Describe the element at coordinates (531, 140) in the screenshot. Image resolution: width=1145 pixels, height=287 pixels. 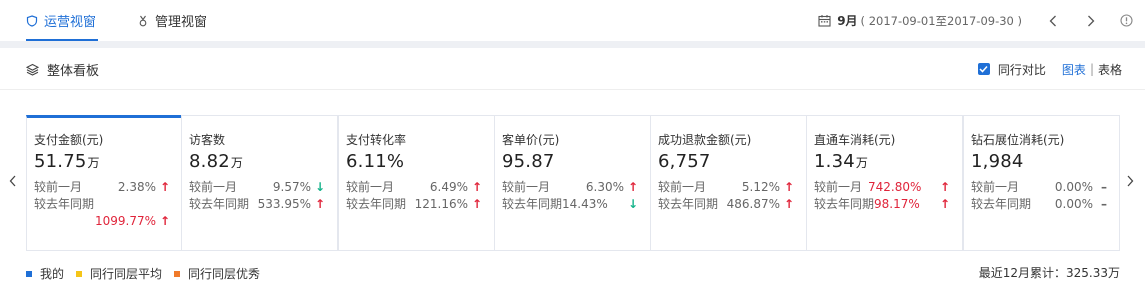
I see `metric-label: 客单价(元)` at that location.